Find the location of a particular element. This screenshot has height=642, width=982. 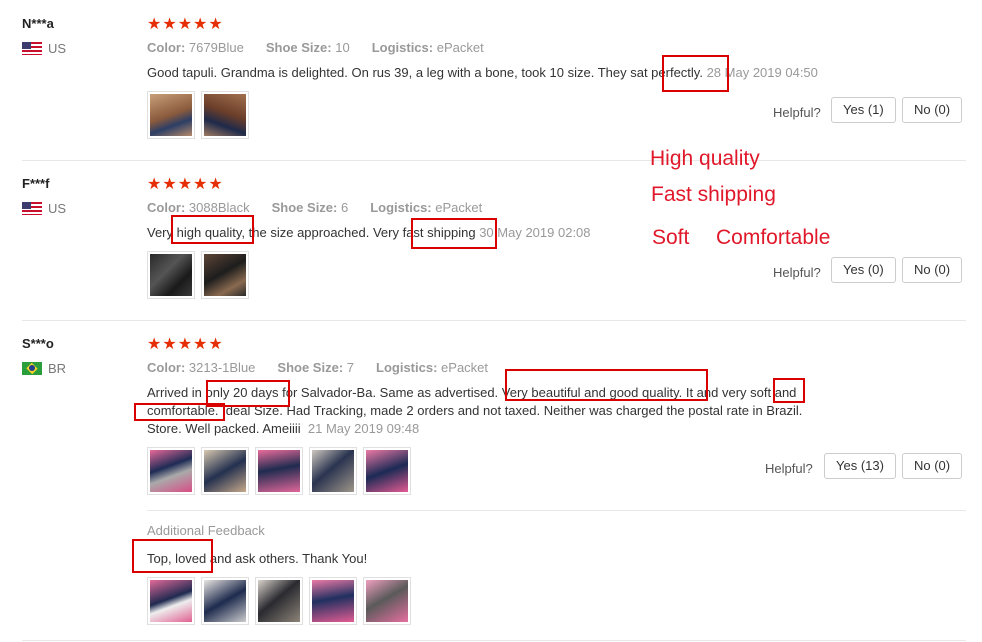

color-value: 3088Black is located at coordinates (219, 207).